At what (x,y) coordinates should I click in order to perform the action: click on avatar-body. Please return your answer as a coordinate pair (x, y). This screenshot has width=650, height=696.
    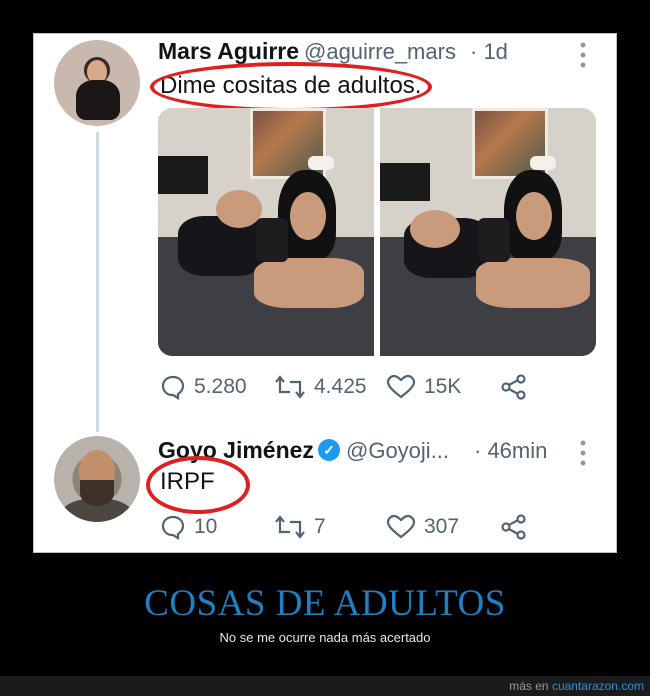
    Looking at the image, I should click on (98, 100).